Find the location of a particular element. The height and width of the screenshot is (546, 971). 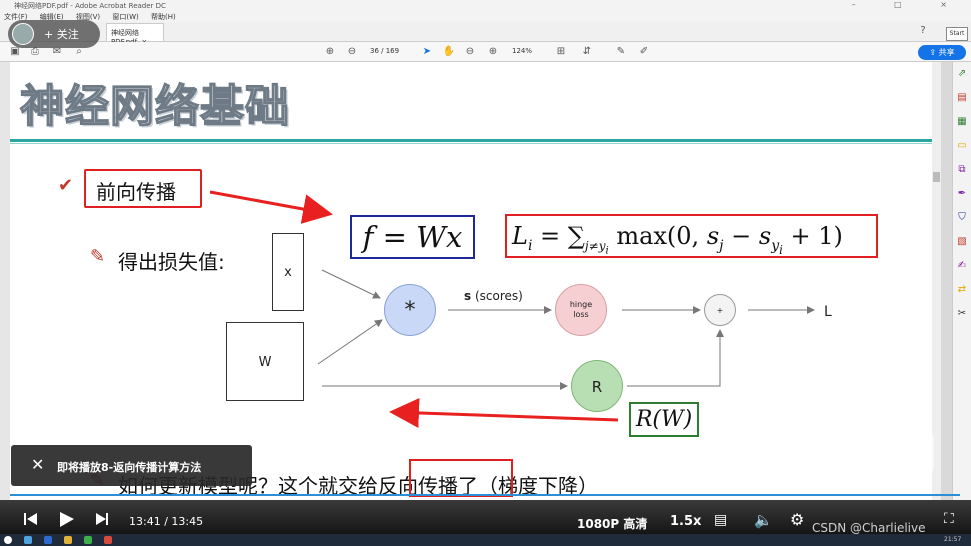

folder-icon is located at coordinates (68, 540).